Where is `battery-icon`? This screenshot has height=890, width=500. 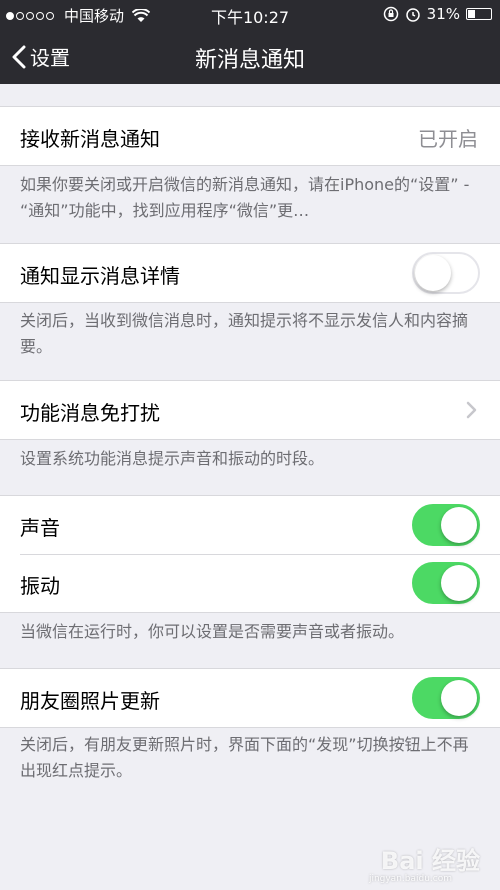 battery-icon is located at coordinates (479, 14).